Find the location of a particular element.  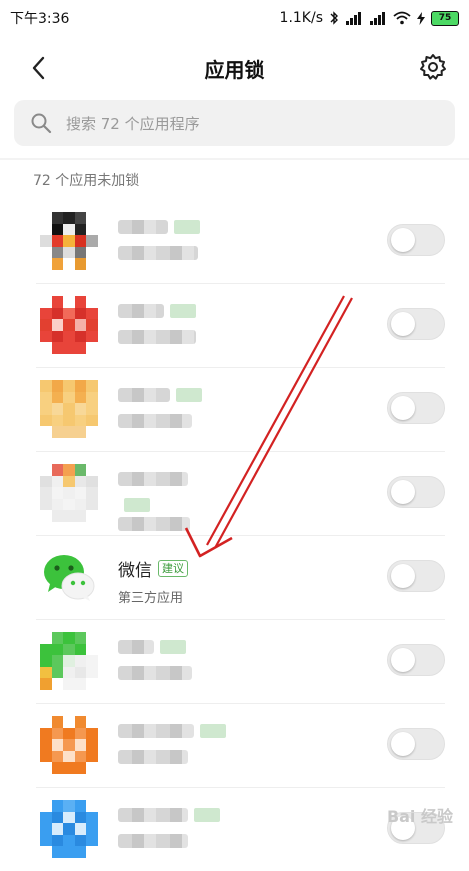

recommend-badge: 建议 is located at coordinates (173, 568).